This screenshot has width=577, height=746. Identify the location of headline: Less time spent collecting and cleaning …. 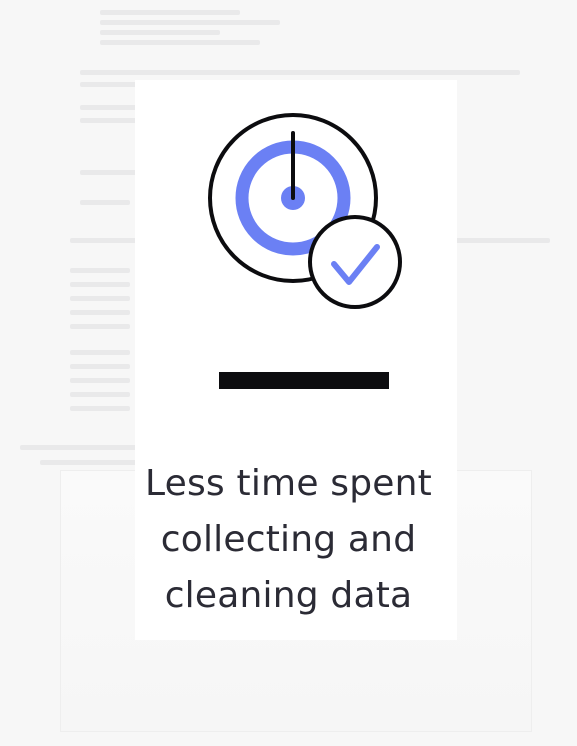
(288, 540).